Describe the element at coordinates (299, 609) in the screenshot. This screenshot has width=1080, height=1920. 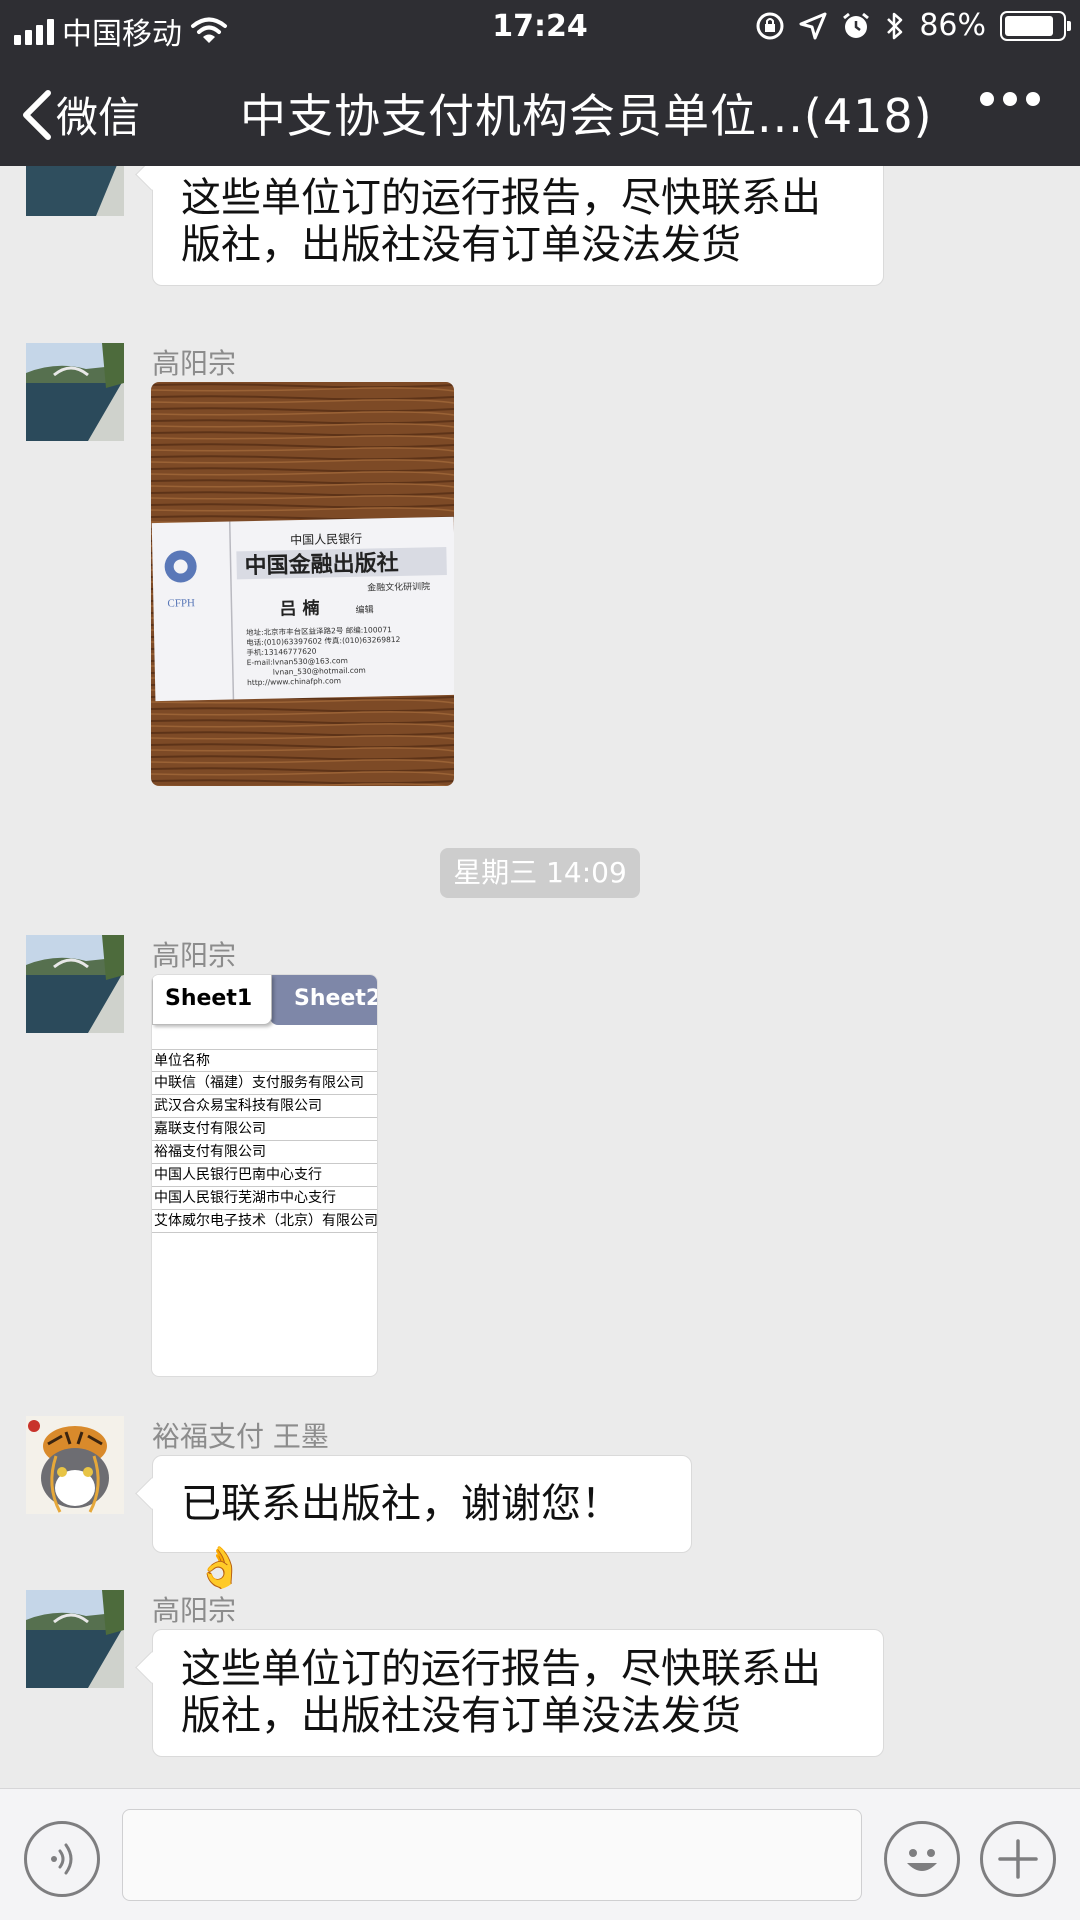
I see `card-name: 吕 楠` at that location.